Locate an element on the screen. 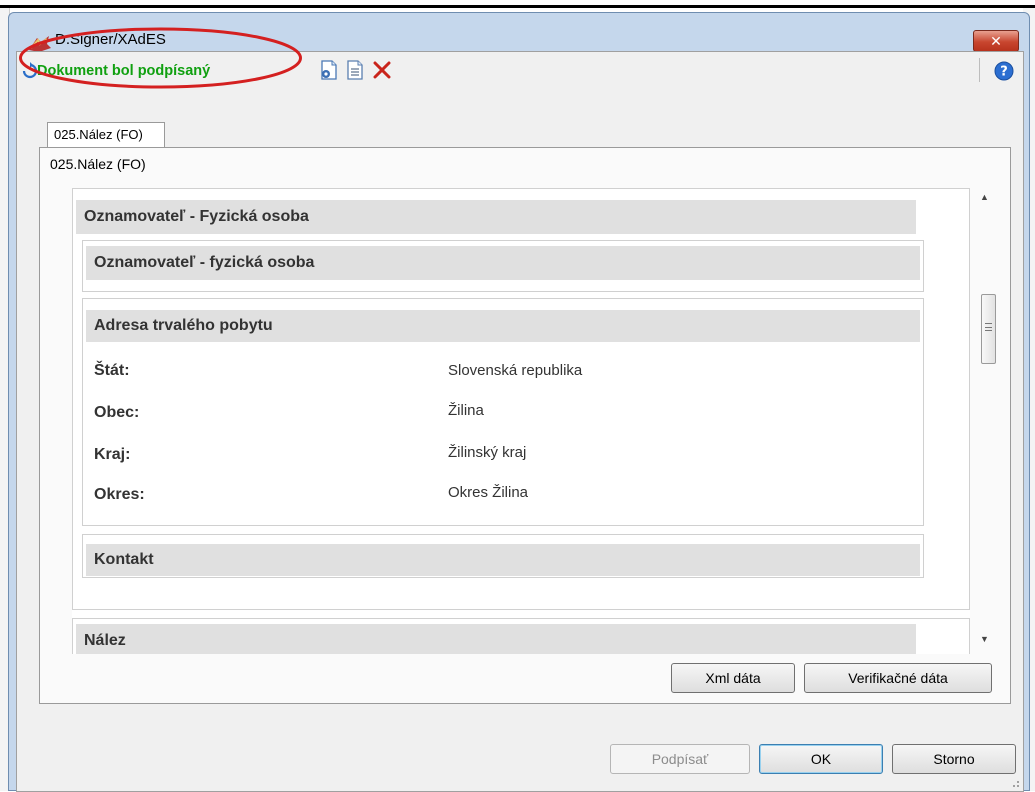  scrollbar-thumb is located at coordinates (988, 329).